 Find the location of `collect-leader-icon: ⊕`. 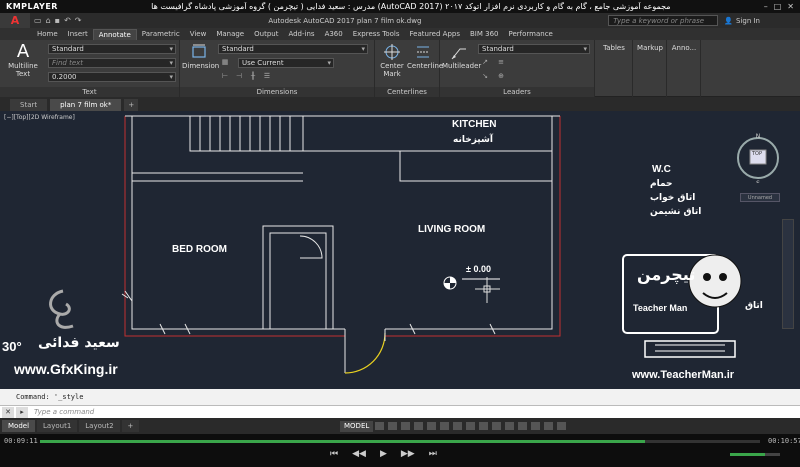

collect-leader-icon: ⊕ is located at coordinates (501, 76).